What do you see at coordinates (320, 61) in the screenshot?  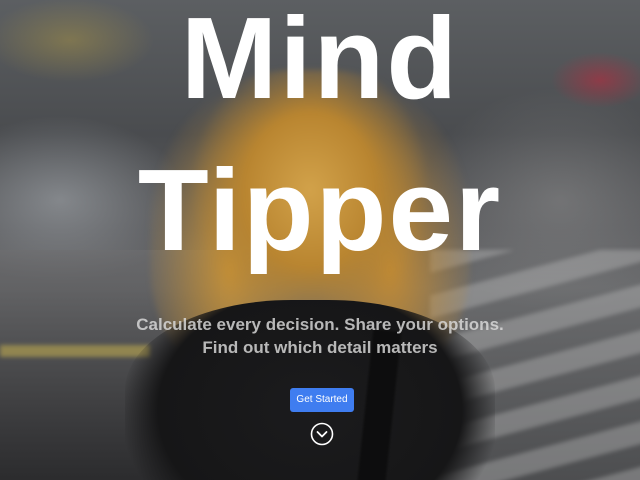 I see `hero-title-line1: Mind` at bounding box center [320, 61].